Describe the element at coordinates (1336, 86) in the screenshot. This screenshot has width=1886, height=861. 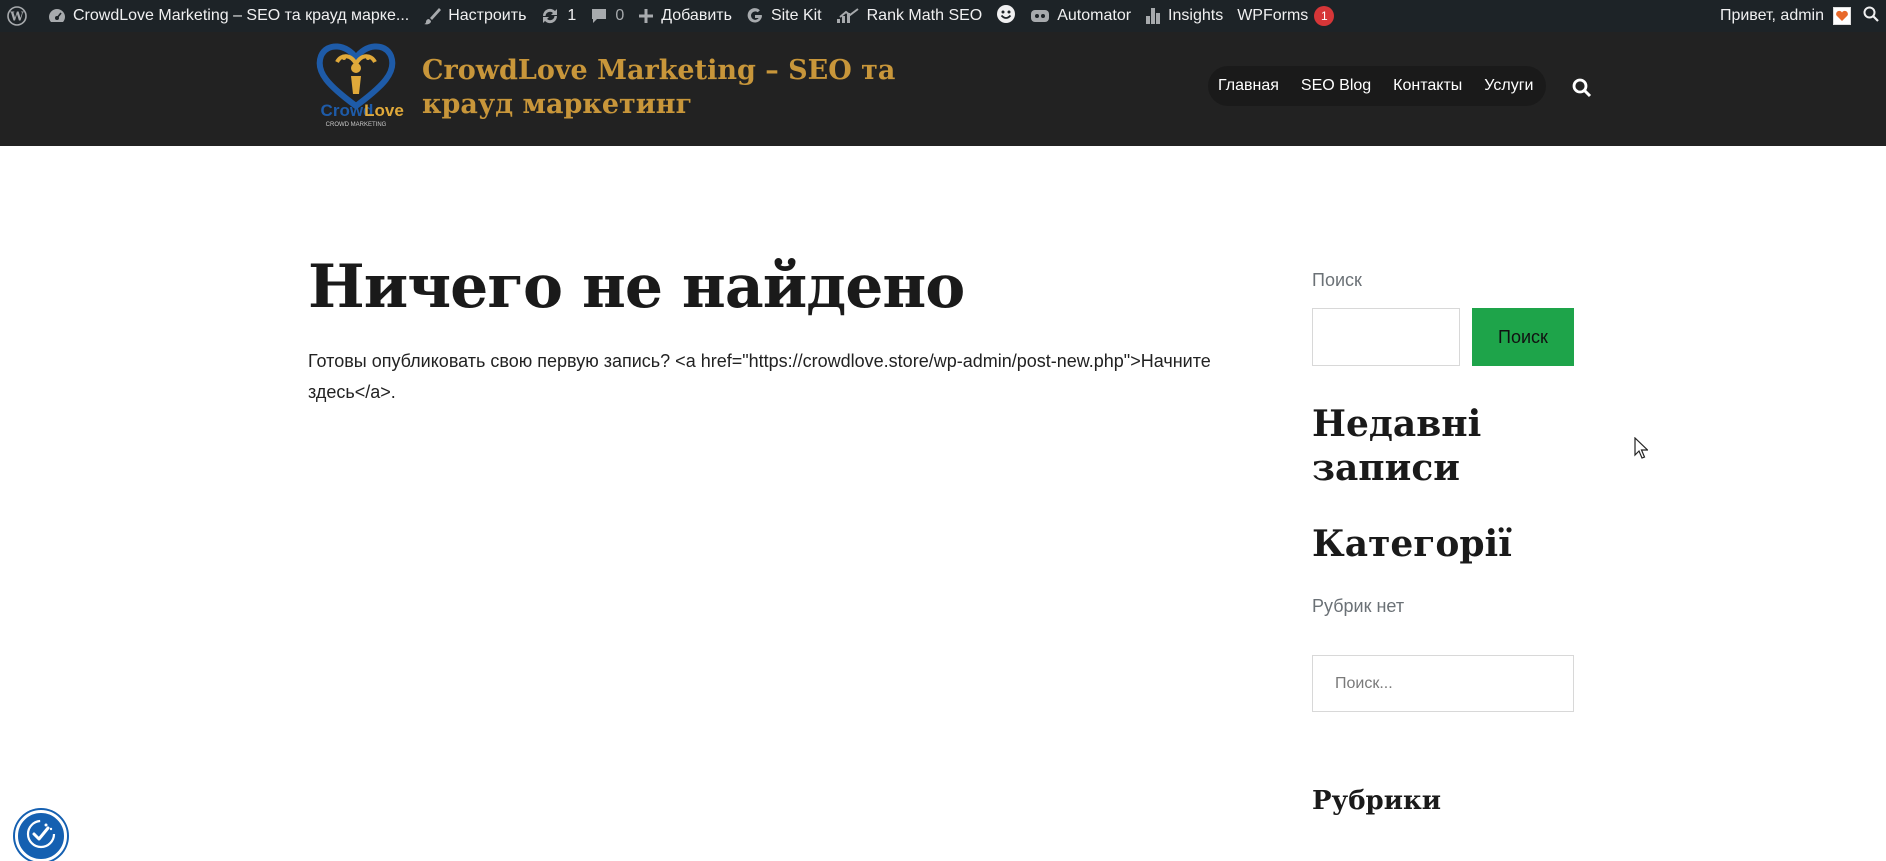
I see `nav-item-seo-blog: SEO Blog` at that location.